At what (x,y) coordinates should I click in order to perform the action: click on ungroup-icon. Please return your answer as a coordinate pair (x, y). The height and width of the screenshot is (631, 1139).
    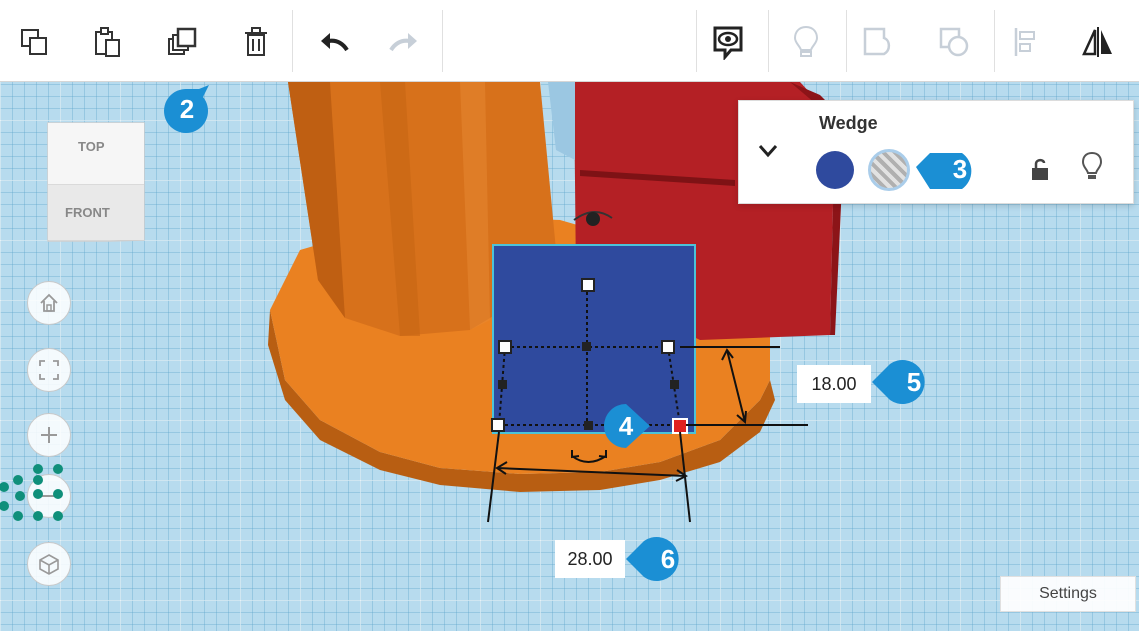
    Looking at the image, I should click on (954, 42).